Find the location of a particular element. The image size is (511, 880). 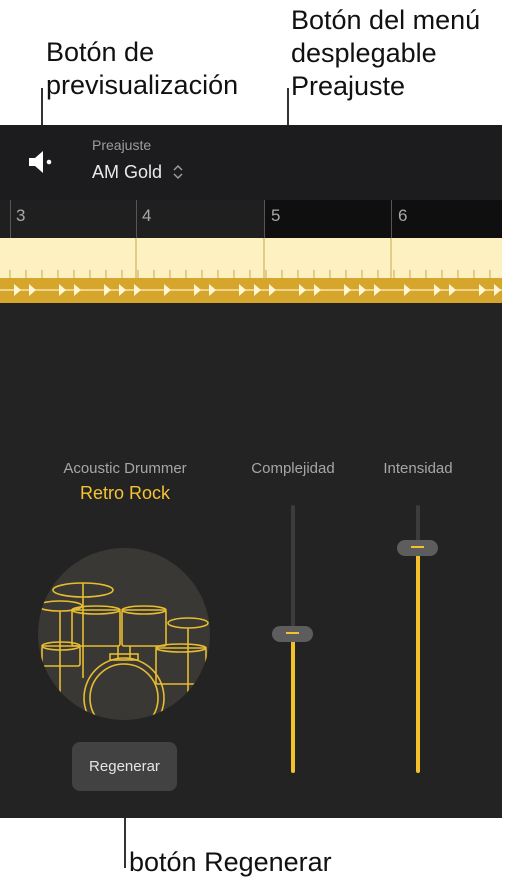

intensity-label: Intensidad is located at coordinates (418, 468).